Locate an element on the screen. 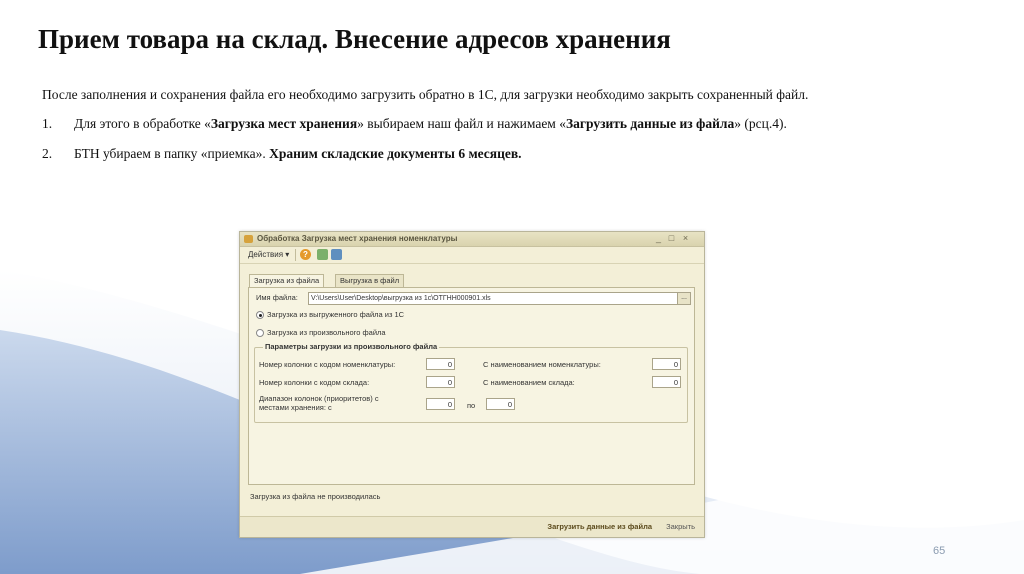 The height and width of the screenshot is (574, 1024). range-from-input: 0 is located at coordinates (440, 404).